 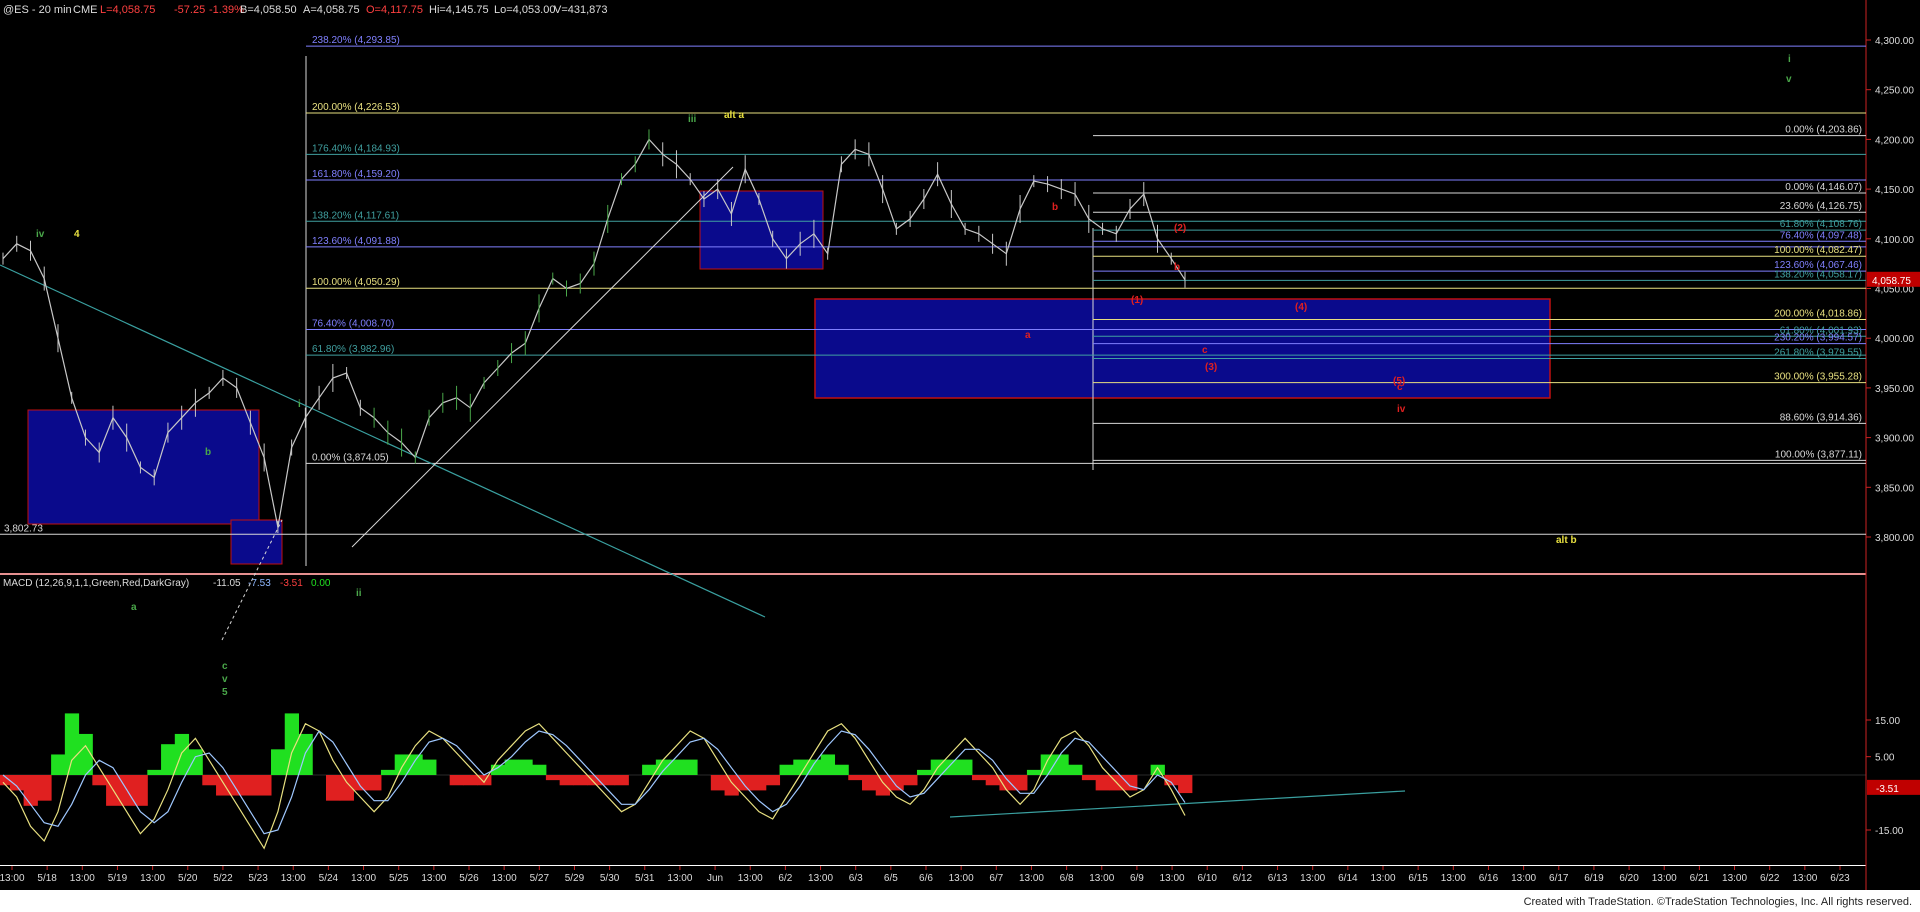 What do you see at coordinates (1887, 721) in the screenshot?
I see `macd-tick-label: 15.00` at bounding box center [1887, 721].